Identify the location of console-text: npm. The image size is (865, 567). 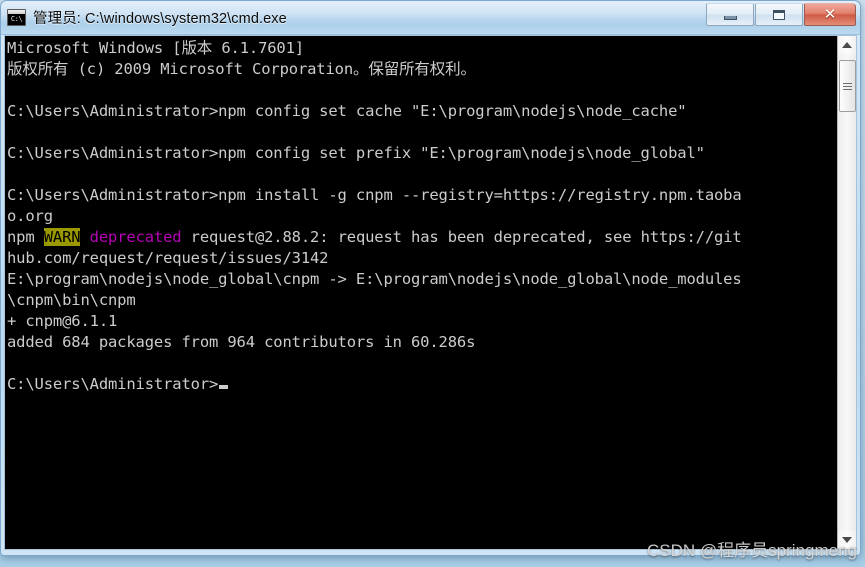
(25, 237).